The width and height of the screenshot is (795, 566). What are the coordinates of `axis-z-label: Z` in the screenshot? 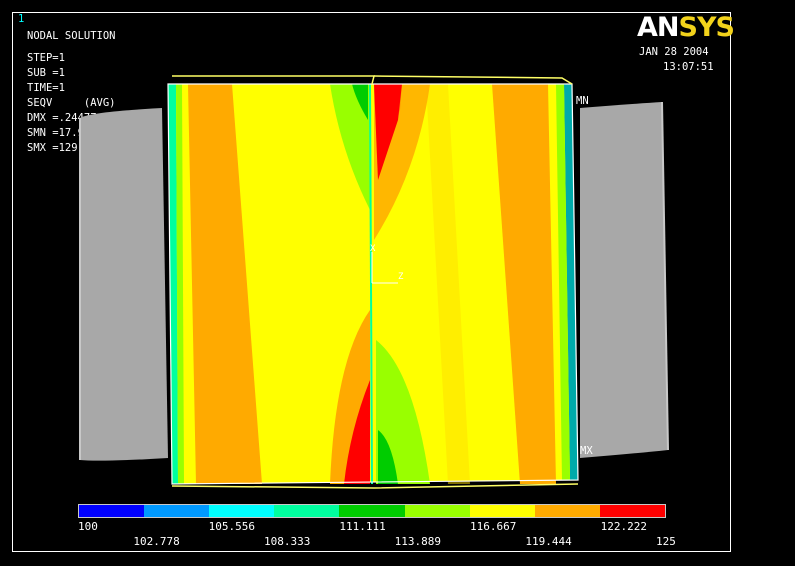 It's located at (401, 277).